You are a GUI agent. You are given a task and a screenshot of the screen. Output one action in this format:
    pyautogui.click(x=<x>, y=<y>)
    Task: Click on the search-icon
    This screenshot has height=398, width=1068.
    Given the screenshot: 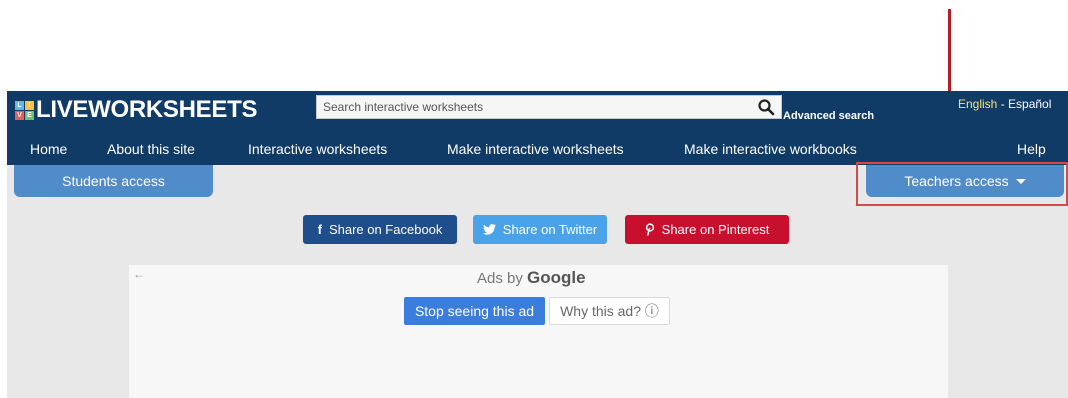 What is the action you would take?
    pyautogui.click(x=766, y=107)
    